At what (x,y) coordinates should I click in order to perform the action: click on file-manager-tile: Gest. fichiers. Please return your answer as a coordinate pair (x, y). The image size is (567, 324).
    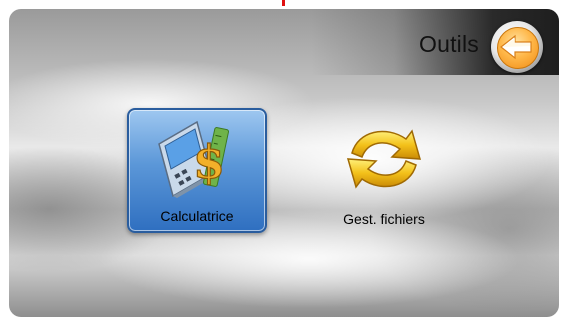
    Looking at the image, I should click on (384, 171).